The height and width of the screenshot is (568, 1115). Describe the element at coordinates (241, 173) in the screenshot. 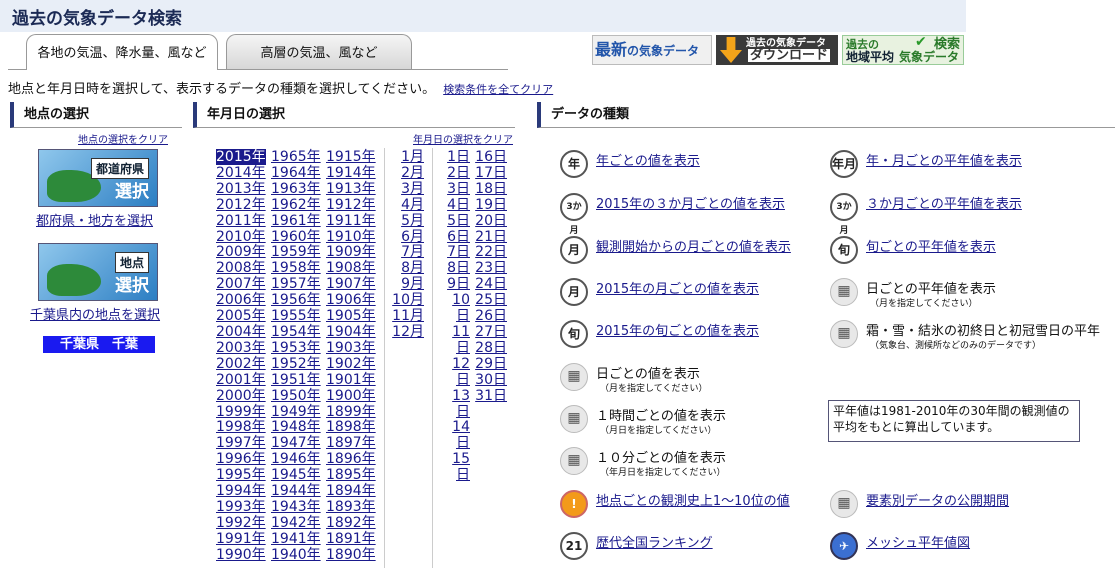

I see `year-link: 2014年` at that location.